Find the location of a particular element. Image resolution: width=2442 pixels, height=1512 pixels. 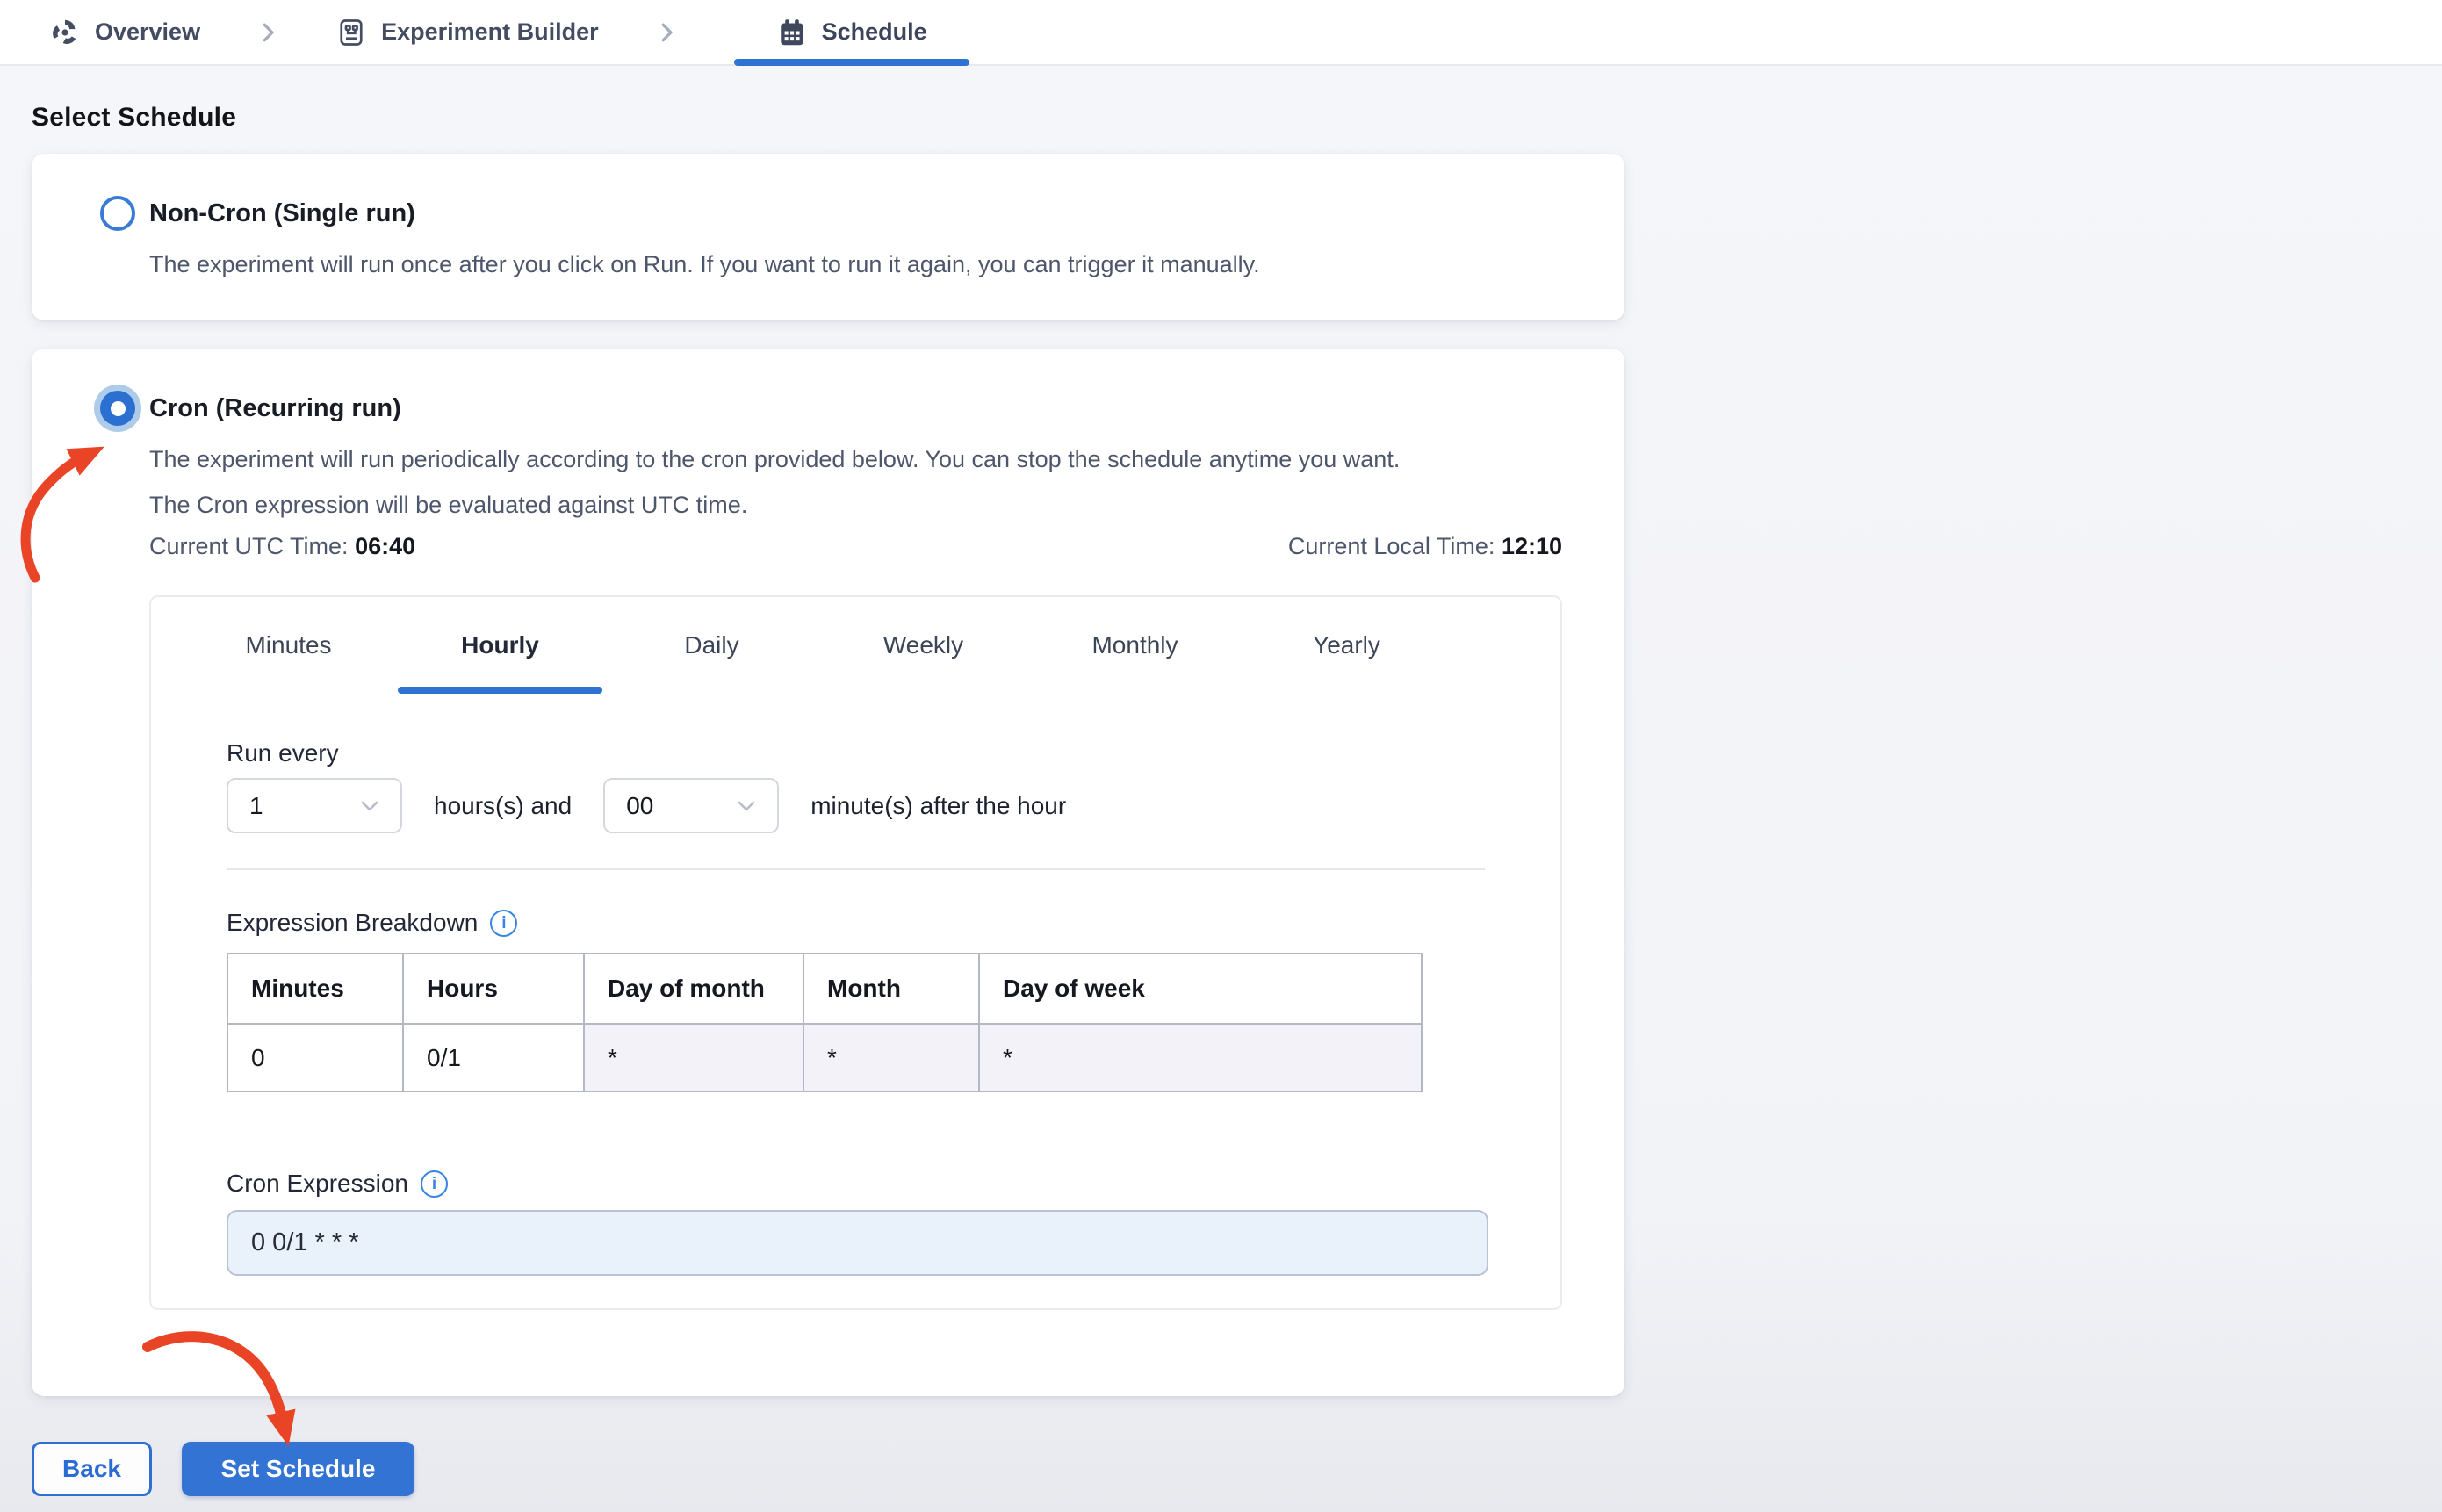

breadcrumb-item-overview: Overview is located at coordinates (125, 32).